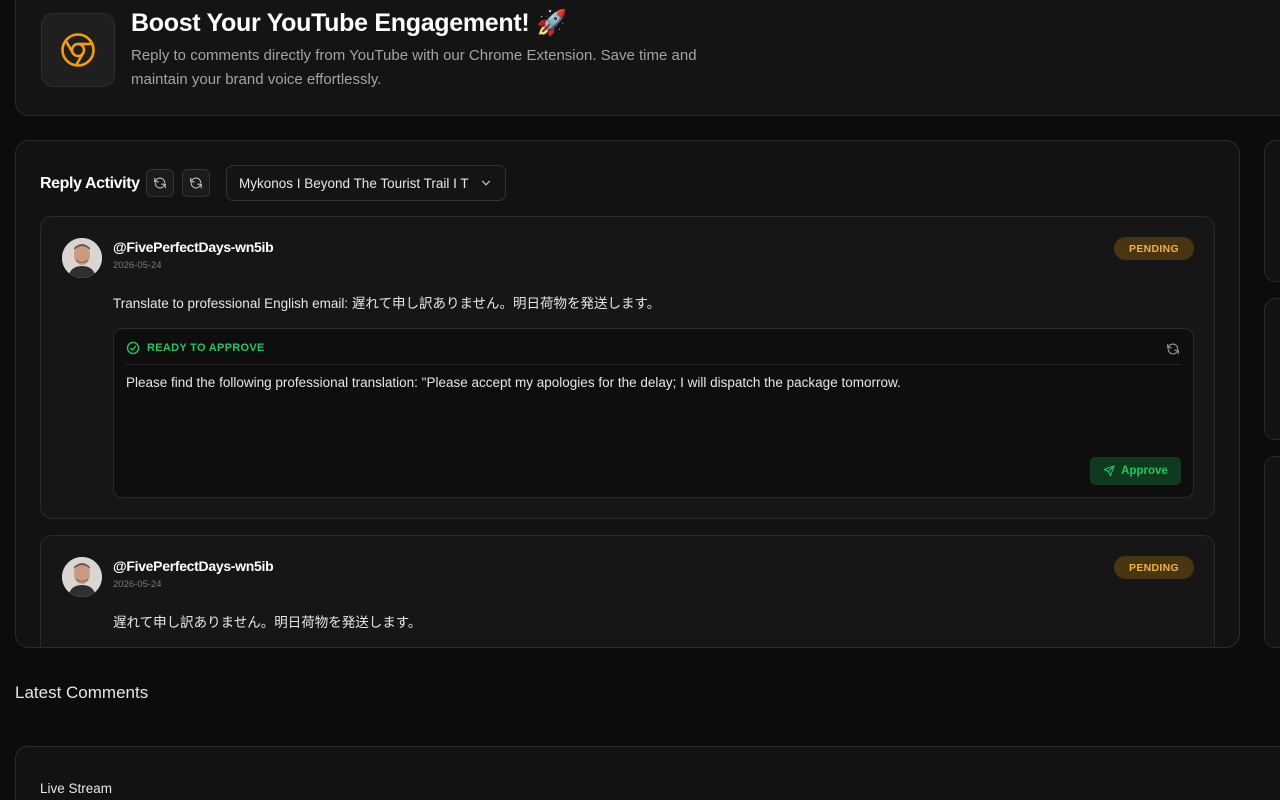  Describe the element at coordinates (78, 50) in the screenshot. I see `chrome-icon` at that location.